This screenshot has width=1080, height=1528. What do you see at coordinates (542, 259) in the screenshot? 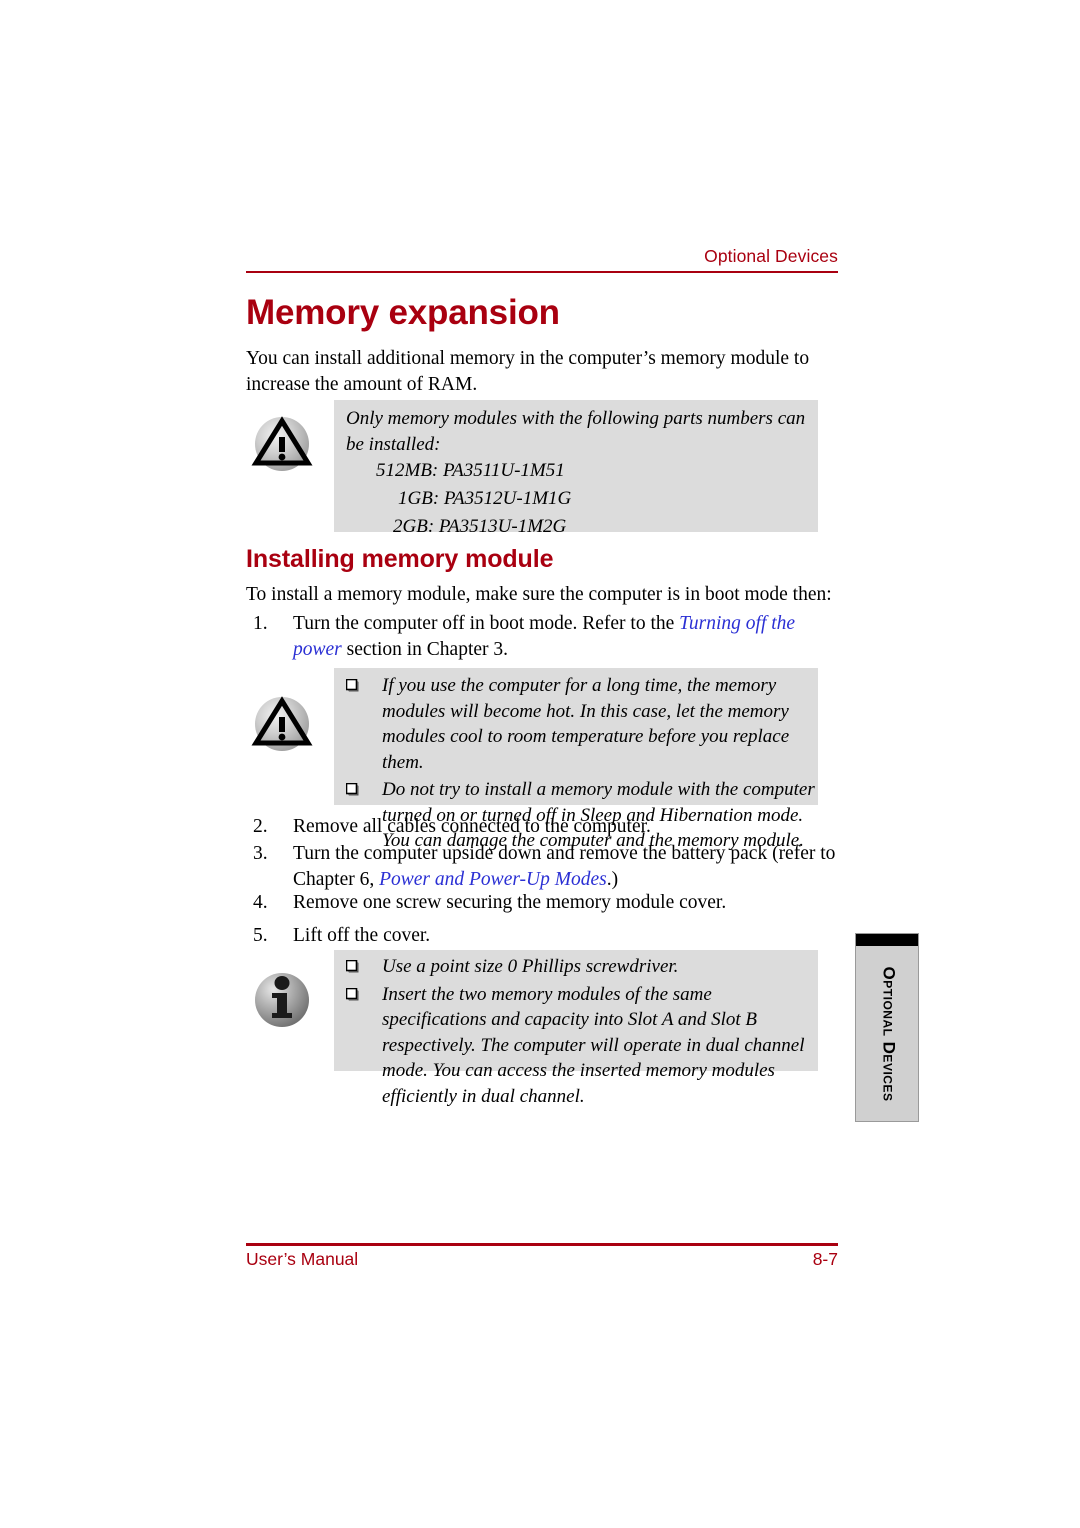
I see `page-header: Optional Devices` at bounding box center [542, 259].